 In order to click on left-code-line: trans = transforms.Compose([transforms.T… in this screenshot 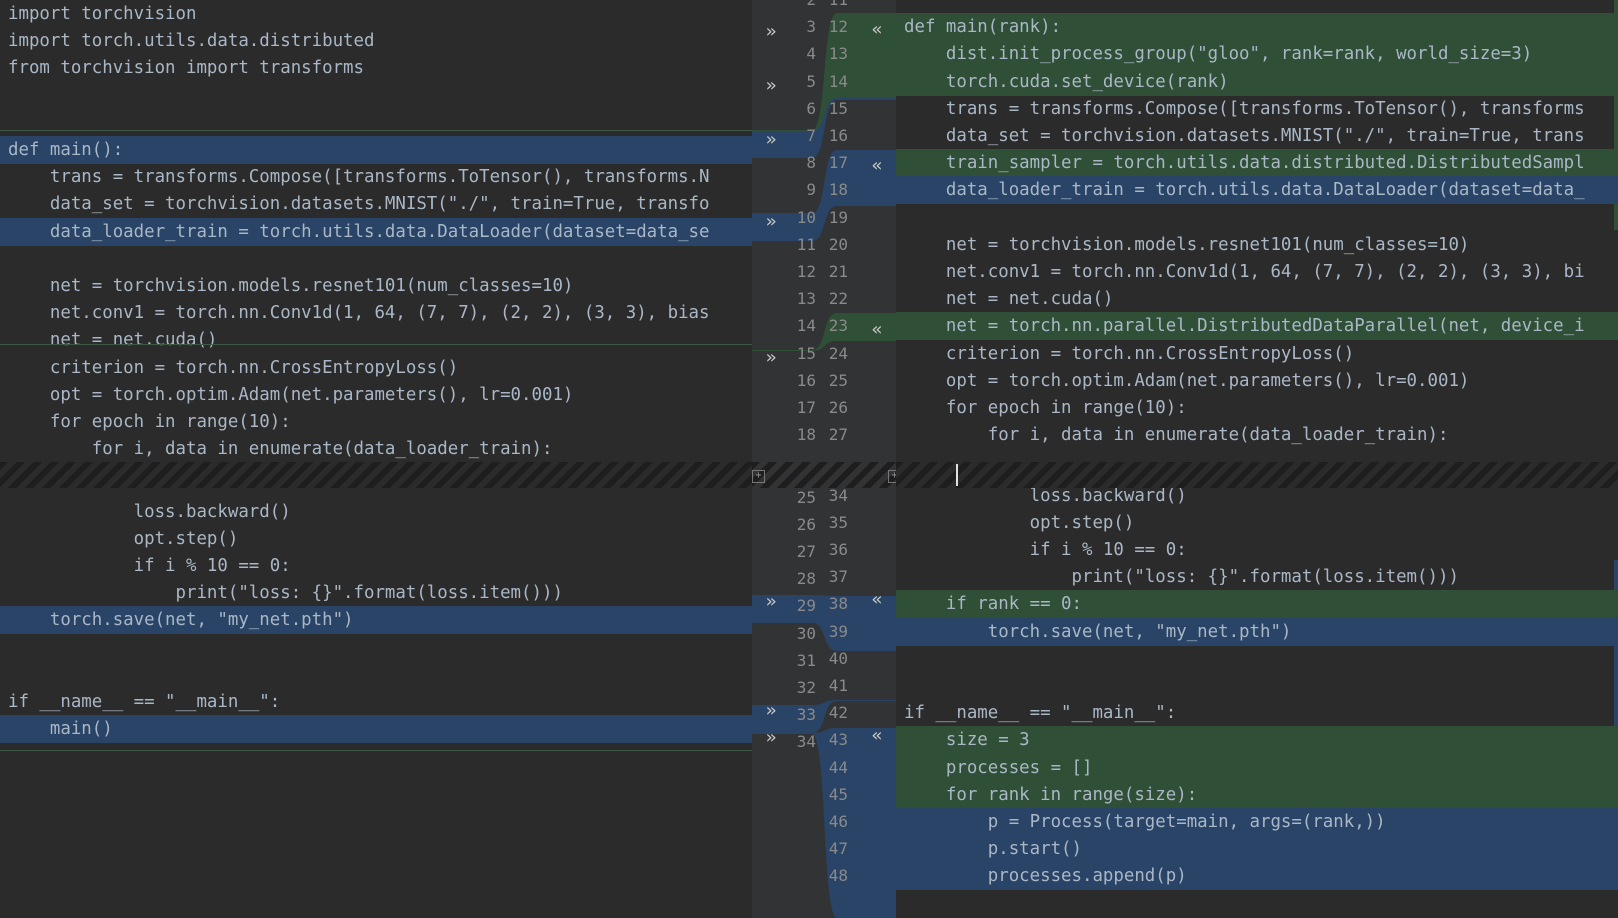, I will do `click(376, 177)`.